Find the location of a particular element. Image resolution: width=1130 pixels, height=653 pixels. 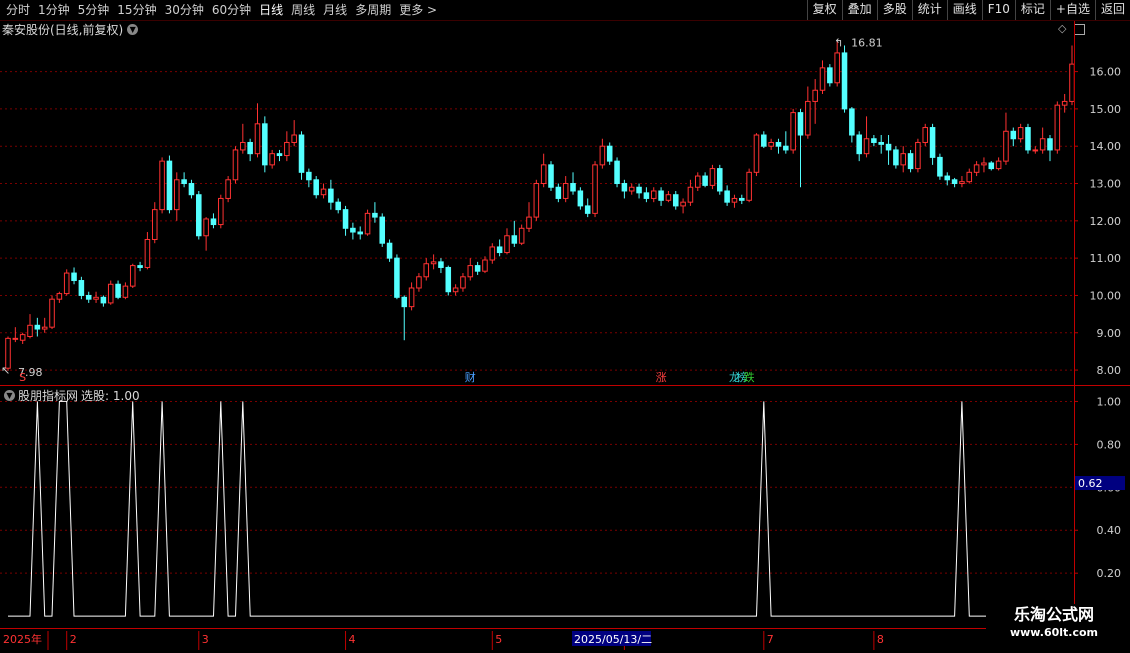

layout-icon is located at coordinates (1080, 29).